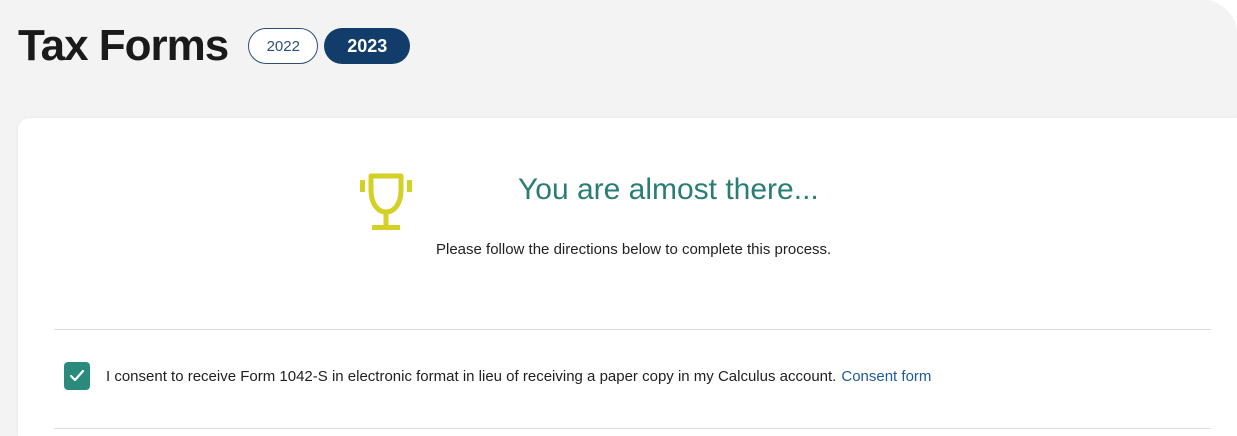  I want to click on consent-checkbox, so click(77, 376).